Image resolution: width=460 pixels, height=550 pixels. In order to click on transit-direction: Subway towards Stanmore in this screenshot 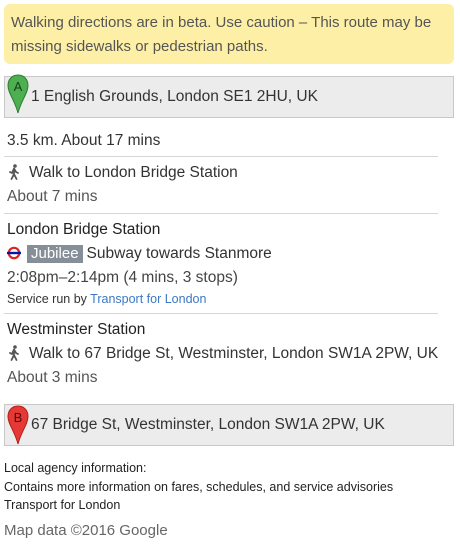, I will do `click(179, 253)`.